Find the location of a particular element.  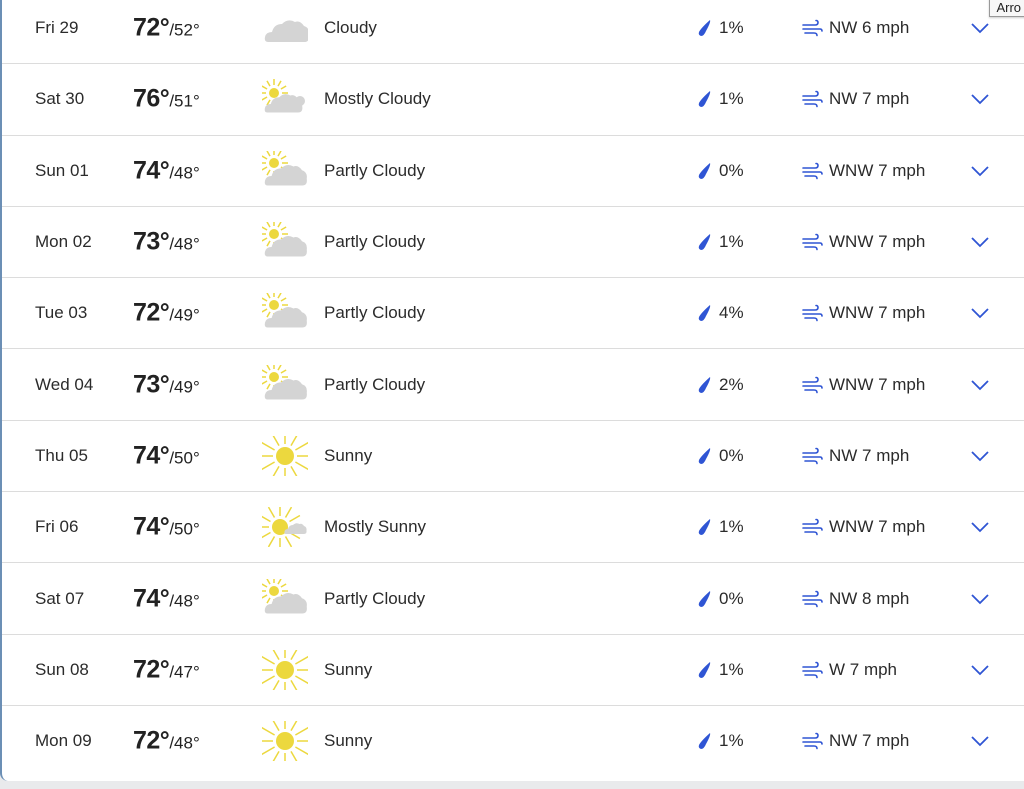

day-label: Thu 05 is located at coordinates (61, 455).